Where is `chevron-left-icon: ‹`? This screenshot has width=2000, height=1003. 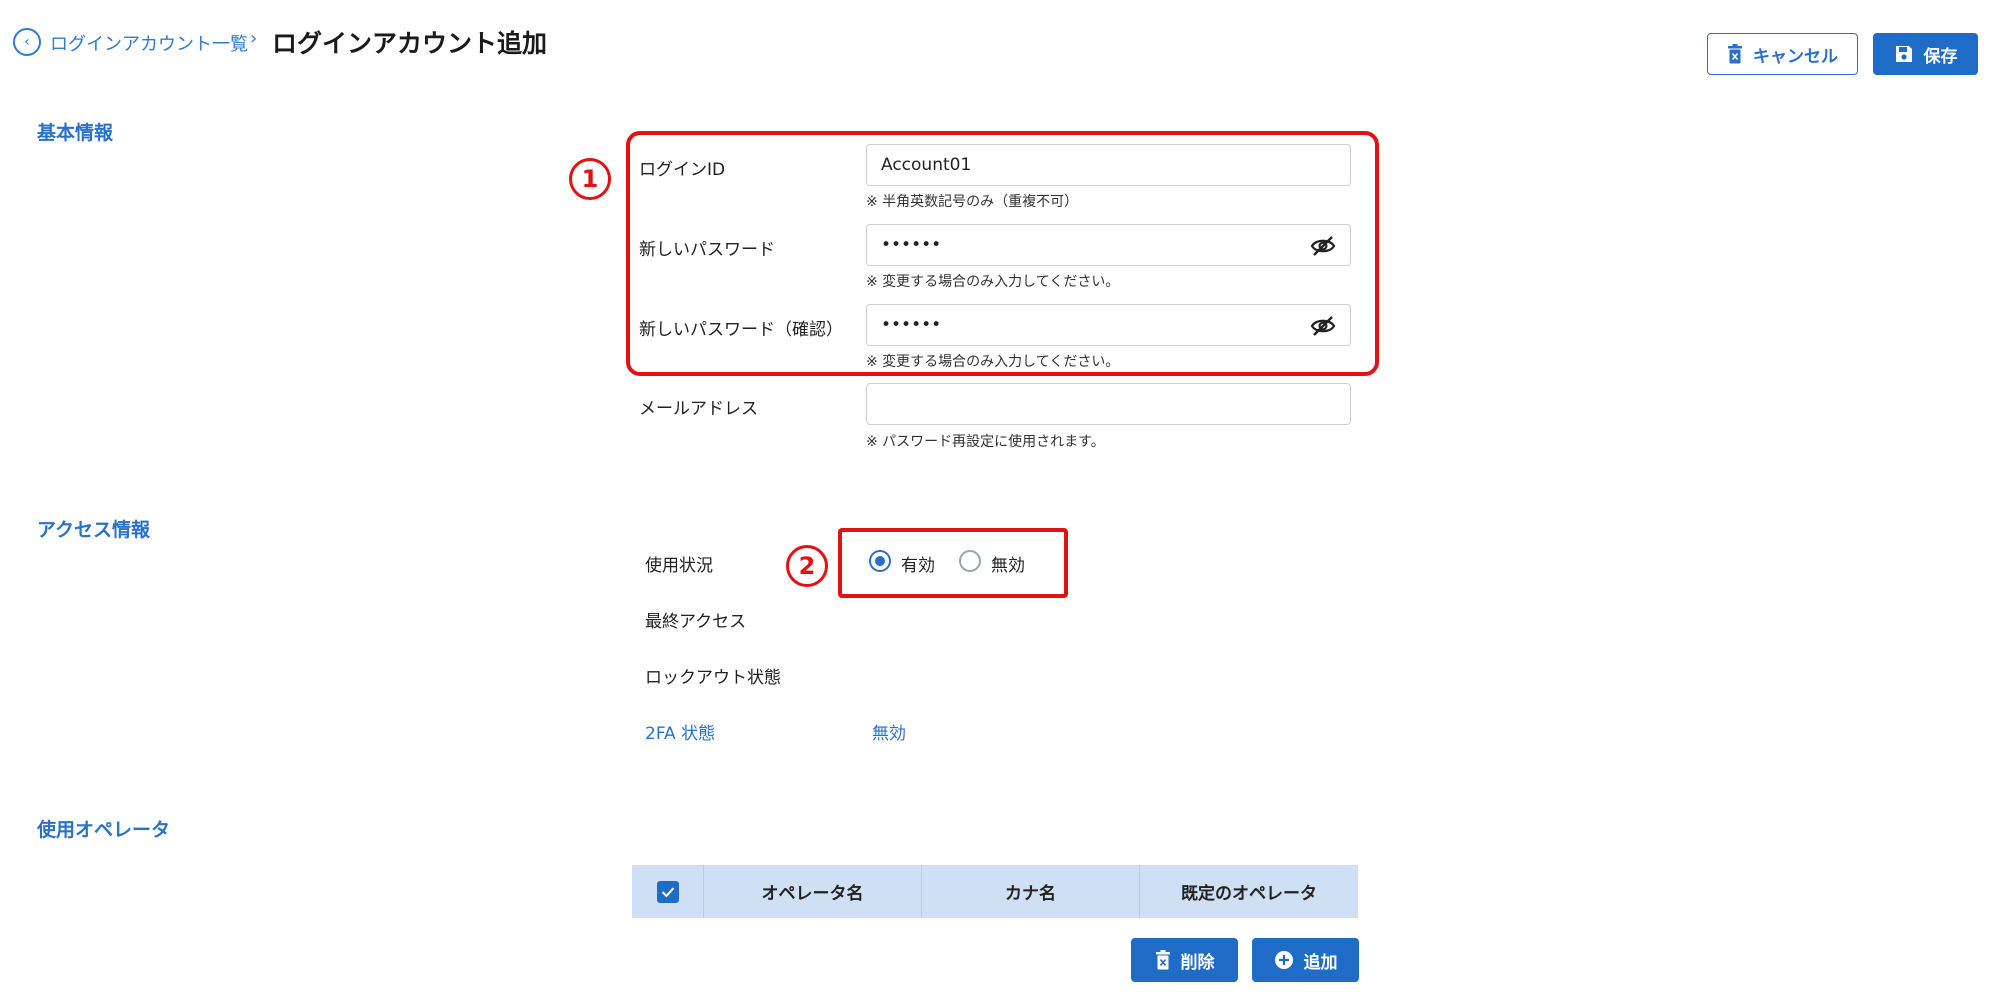 chevron-left-icon: ‹ is located at coordinates (27, 42).